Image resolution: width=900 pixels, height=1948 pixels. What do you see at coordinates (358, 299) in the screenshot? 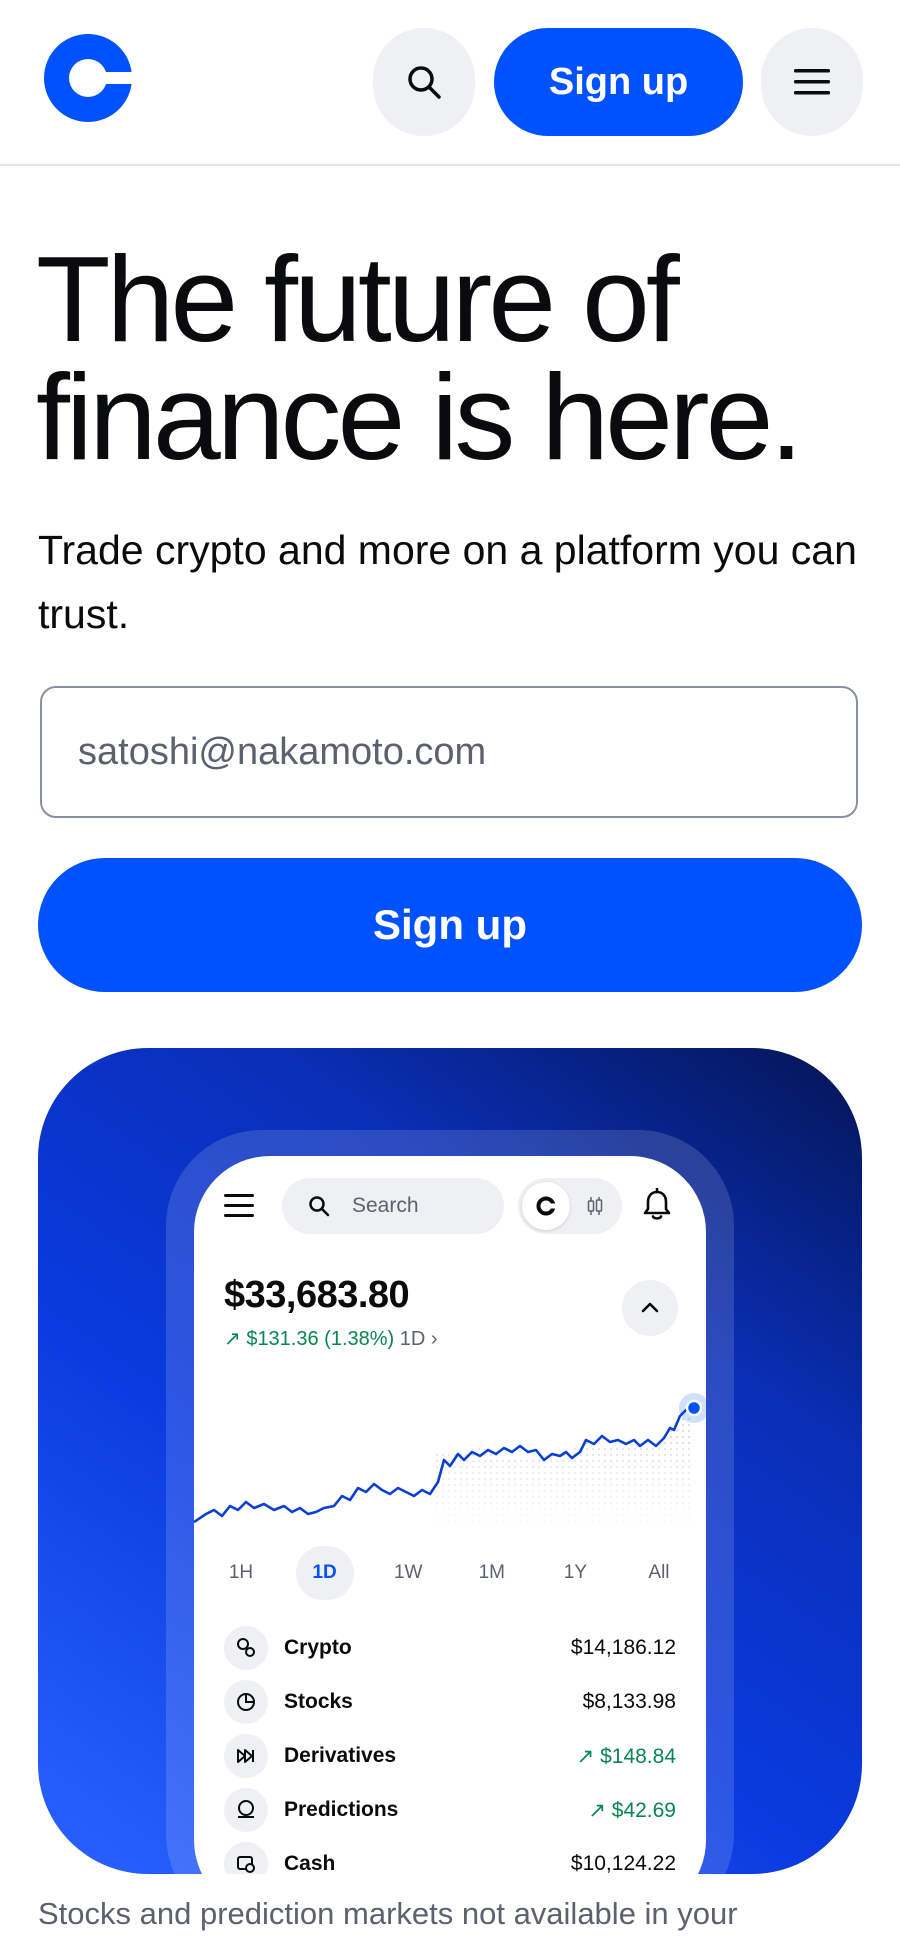
I see `hero-title-line-1: The future of` at bounding box center [358, 299].